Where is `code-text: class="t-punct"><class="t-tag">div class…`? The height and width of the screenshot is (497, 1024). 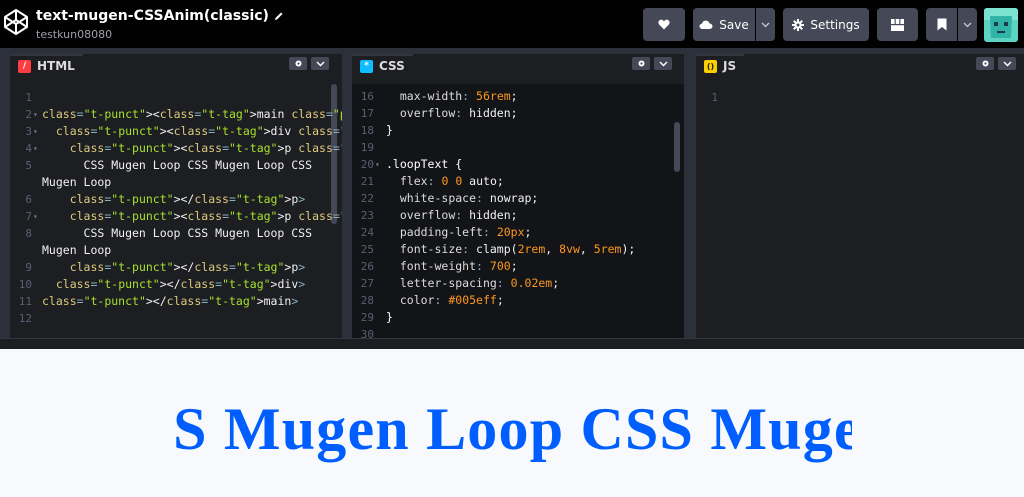 code-text: class="t-punct"><class="t-tag">div class… is located at coordinates (198, 131).